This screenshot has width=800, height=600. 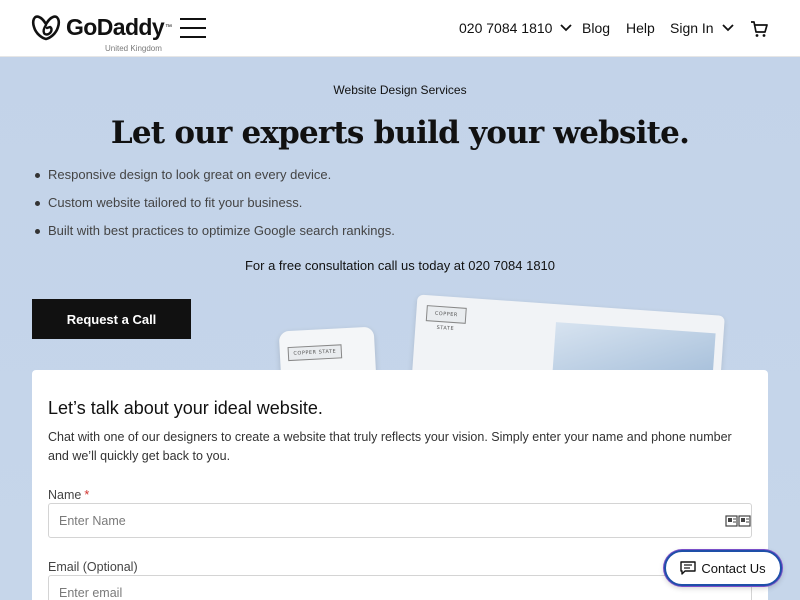 I want to click on request-call-button: Request a Call, so click(x=111, y=319).